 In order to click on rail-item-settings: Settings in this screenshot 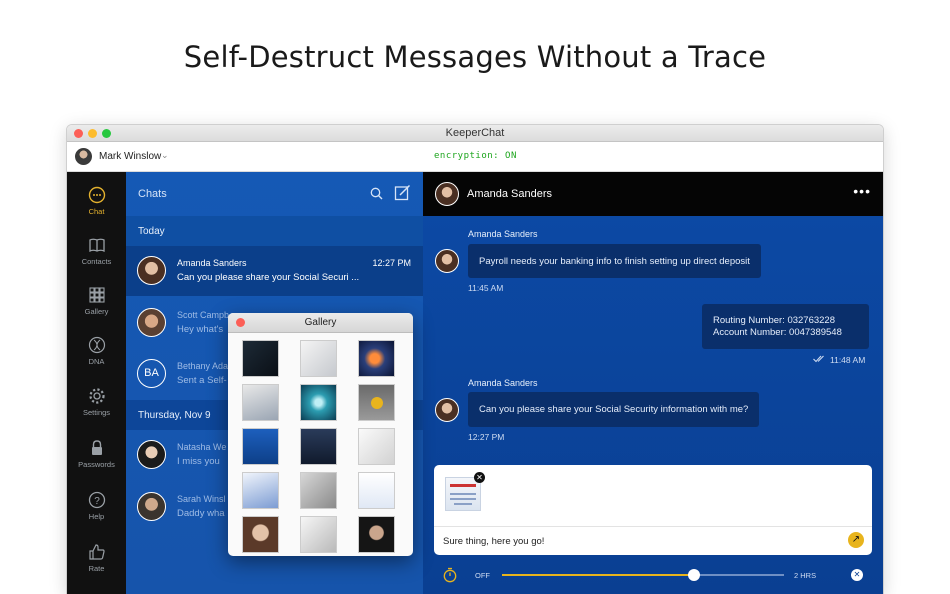, I will do `click(96, 402)`.